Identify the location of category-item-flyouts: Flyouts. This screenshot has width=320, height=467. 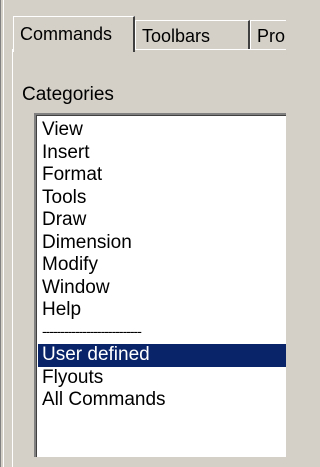
(162, 378).